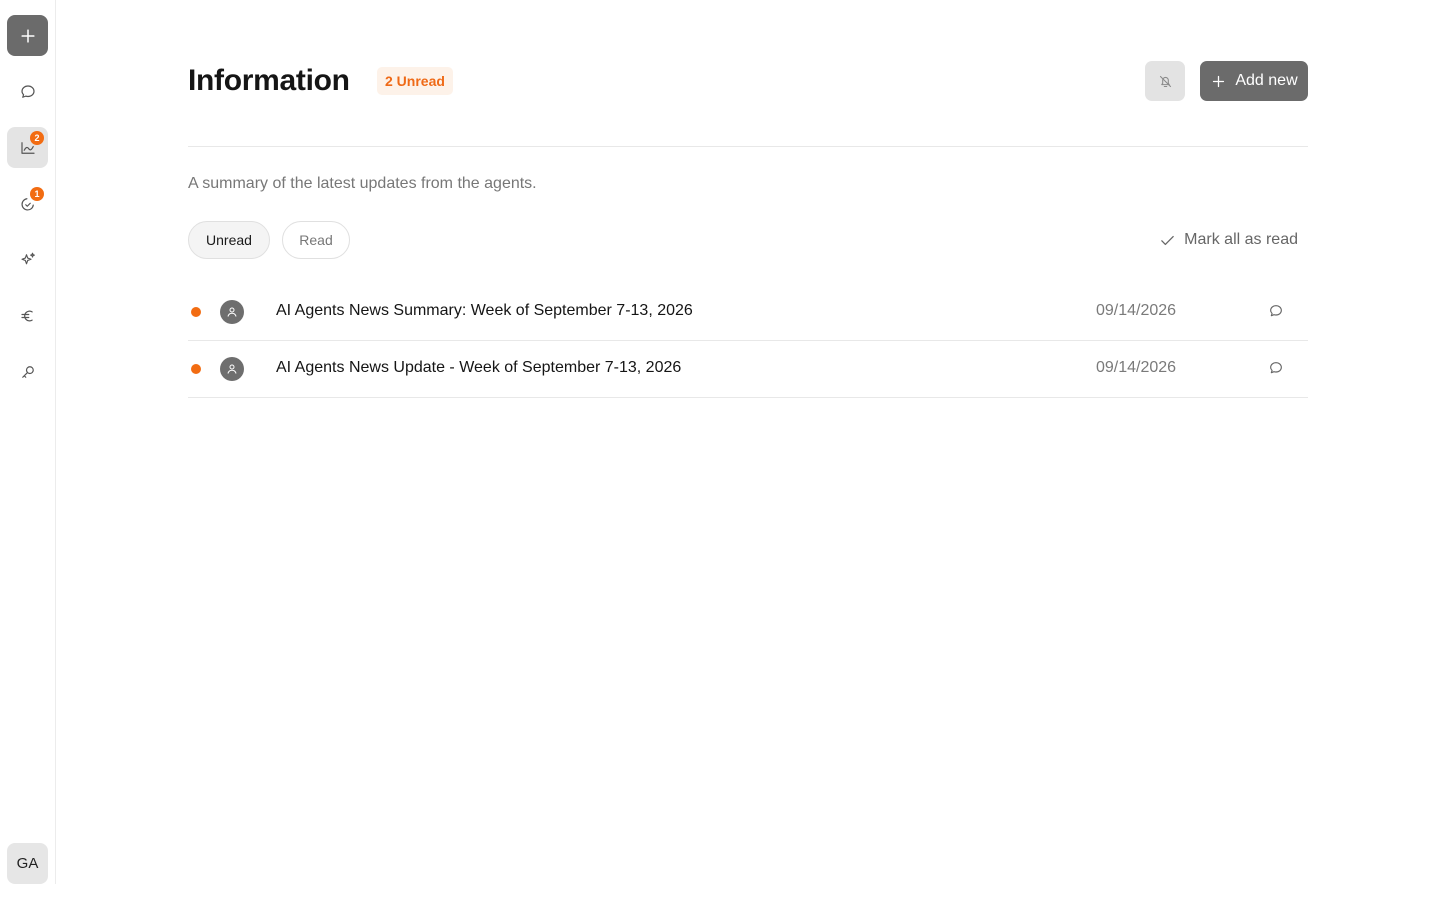 This screenshot has width=1440, height=900. Describe the element at coordinates (1241, 239) in the screenshot. I see `mark-all-read-label: Mark all as read` at that location.